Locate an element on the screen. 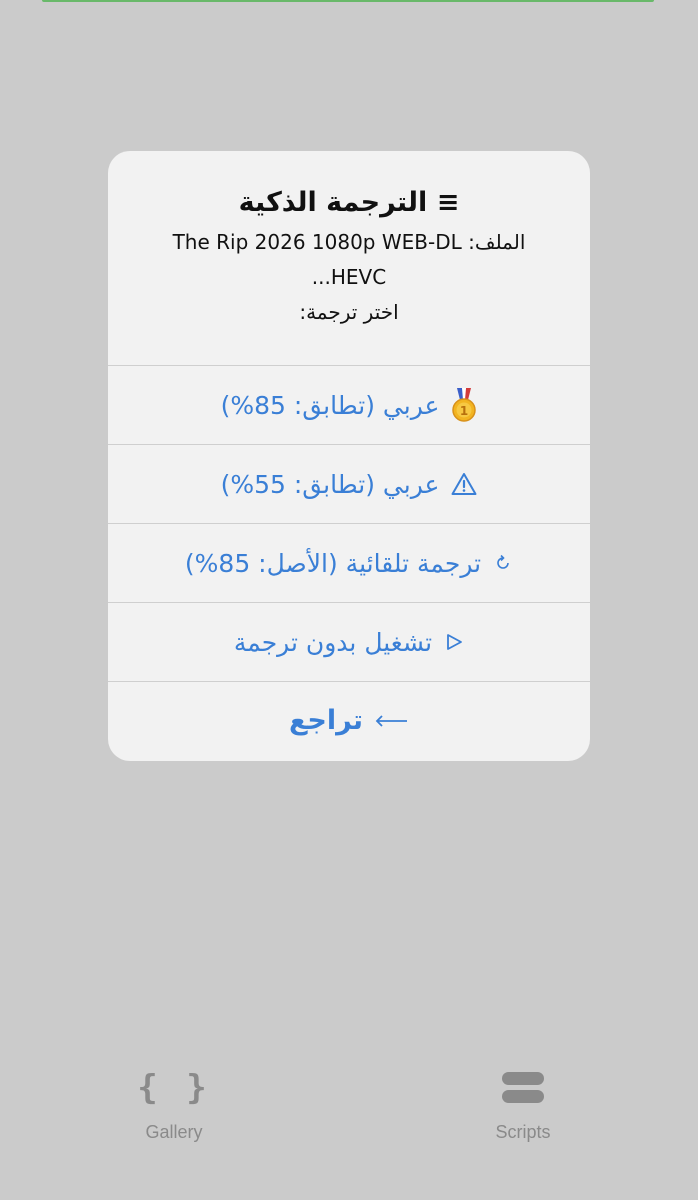 The width and height of the screenshot is (698, 1200). stack-icon is located at coordinates (523, 1088).